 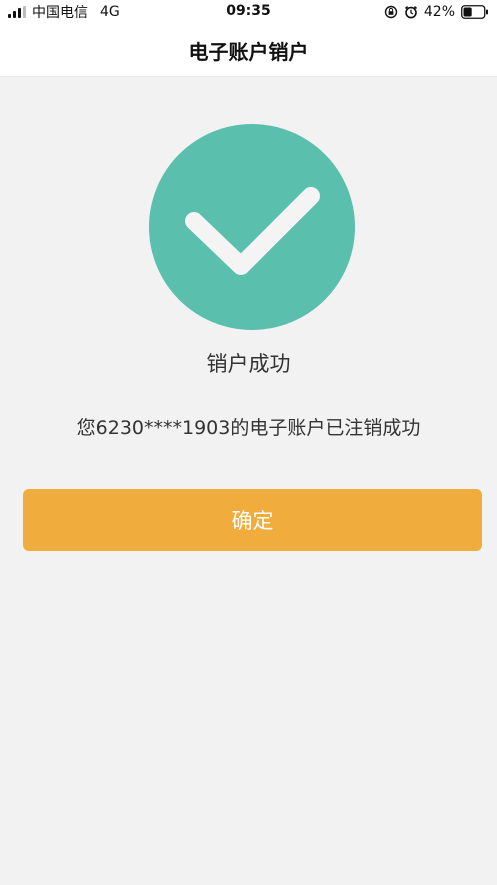 I want to click on nav-bar: 电子账户销户, so click(x=248, y=50).